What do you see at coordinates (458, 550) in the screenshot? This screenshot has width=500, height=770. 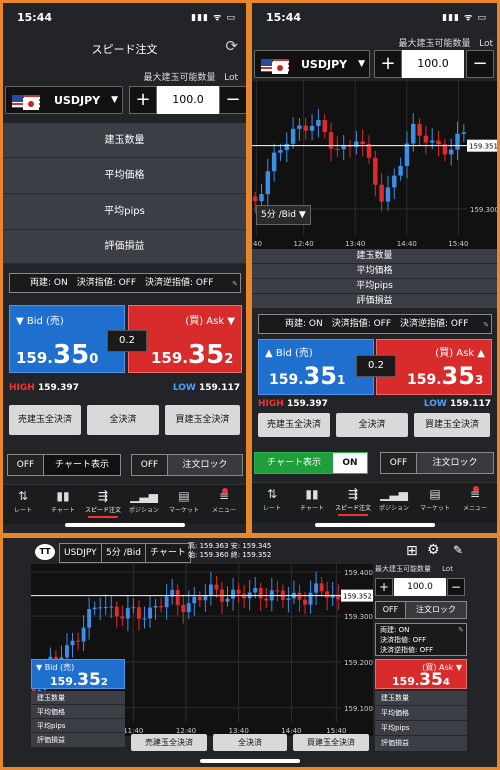 I see `draw-pen-icon: ✎` at bounding box center [458, 550].